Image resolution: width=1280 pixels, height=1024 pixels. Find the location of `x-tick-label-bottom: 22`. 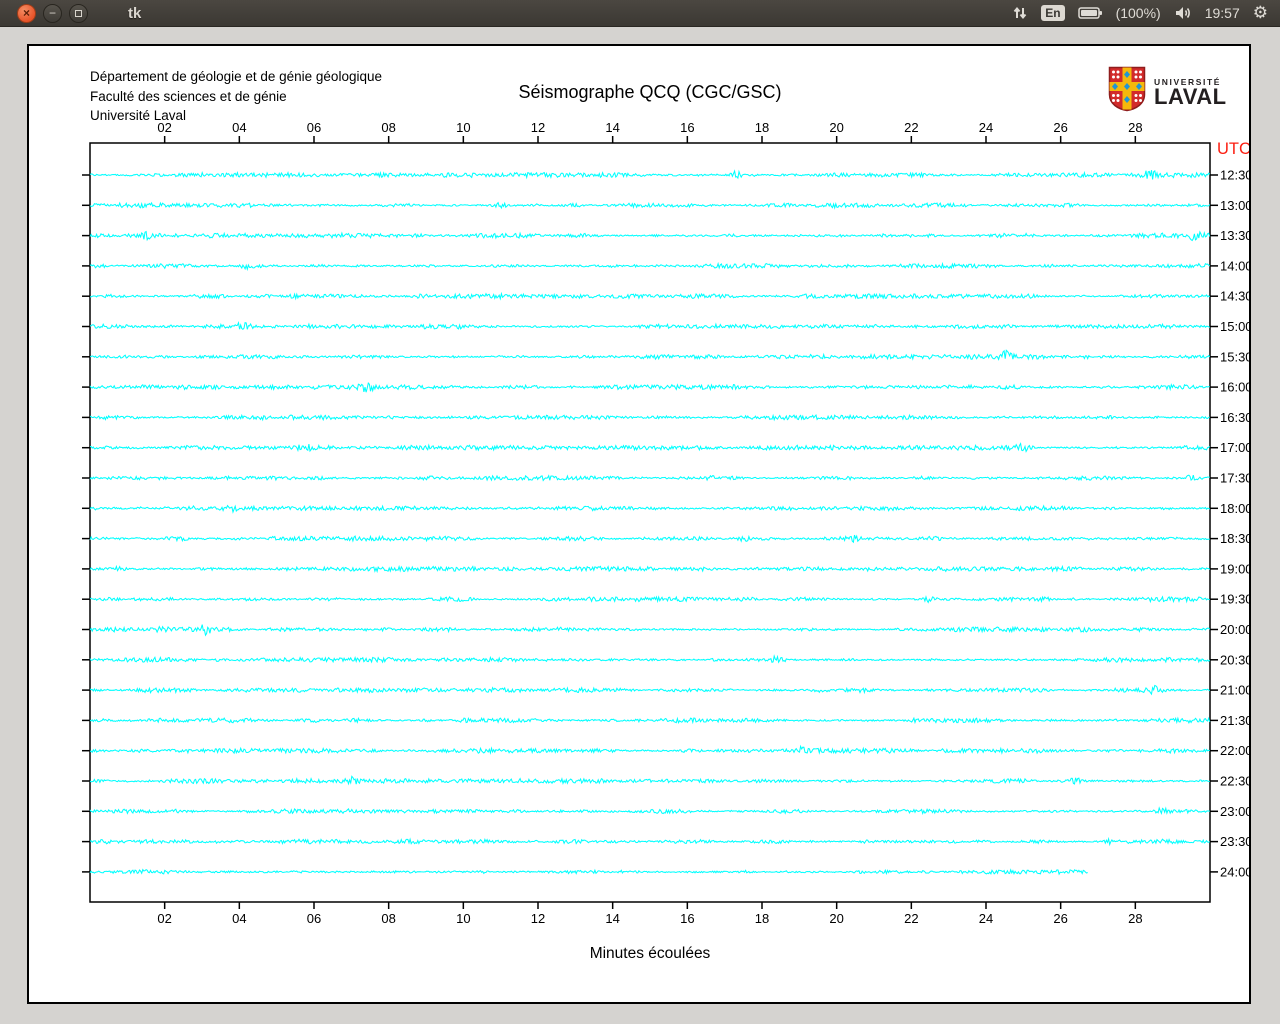

x-tick-label-bottom: 22 is located at coordinates (911, 918).